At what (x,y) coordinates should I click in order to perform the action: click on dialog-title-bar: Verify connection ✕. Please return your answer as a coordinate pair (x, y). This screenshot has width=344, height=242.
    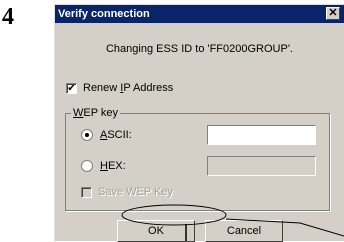
    Looking at the image, I should click on (199, 14).